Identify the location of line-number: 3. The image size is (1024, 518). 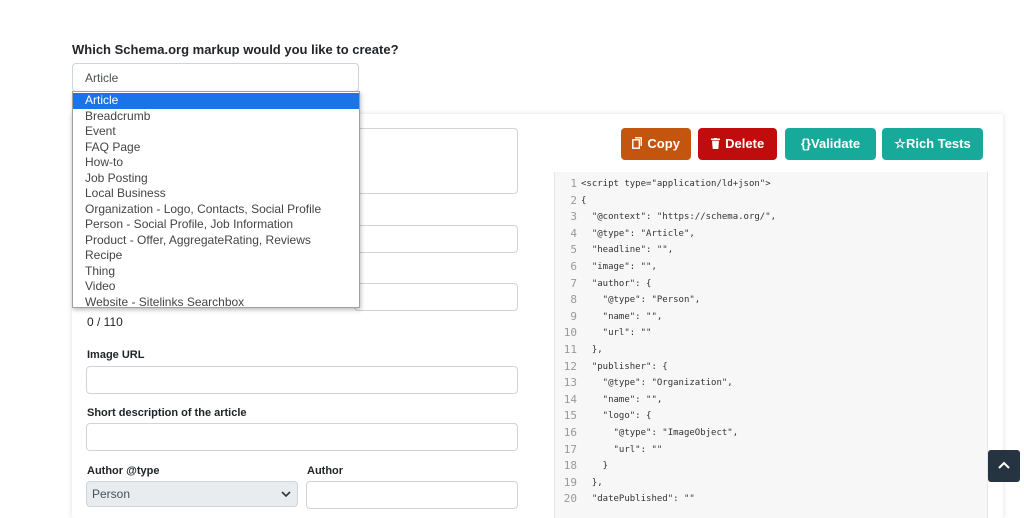
(573, 217).